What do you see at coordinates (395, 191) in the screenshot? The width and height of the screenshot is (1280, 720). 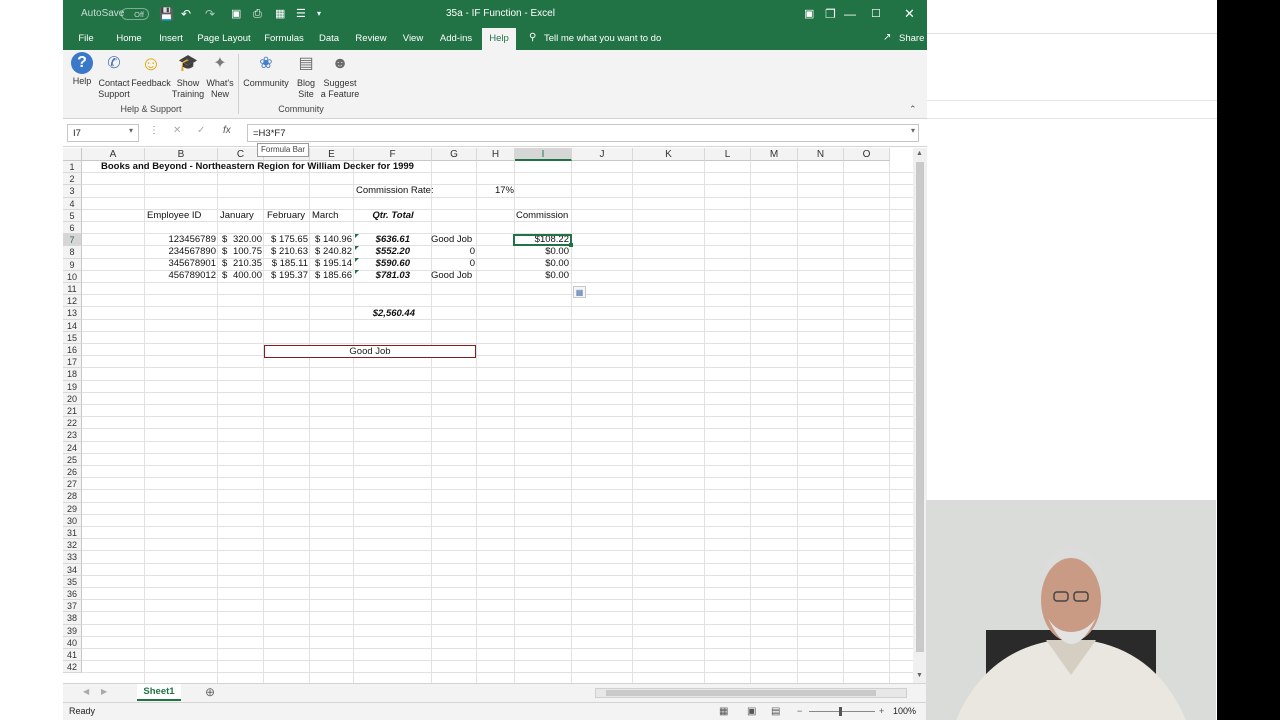 I see `commission-rate-label-cell: Commission Rate:` at bounding box center [395, 191].